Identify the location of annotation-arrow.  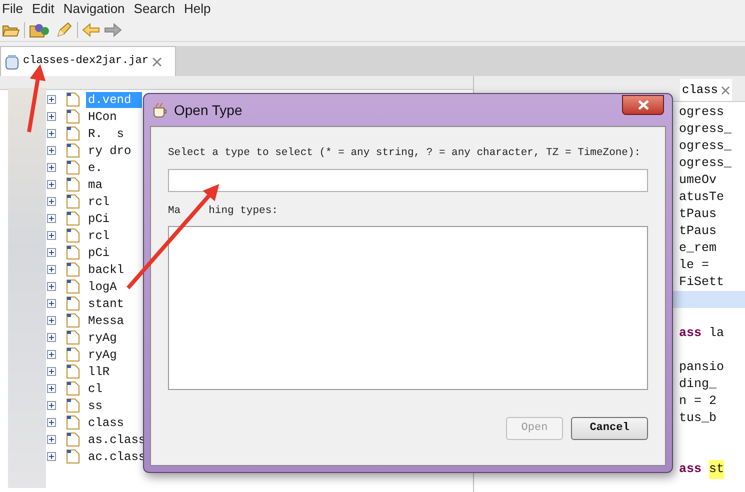
(36, 98).